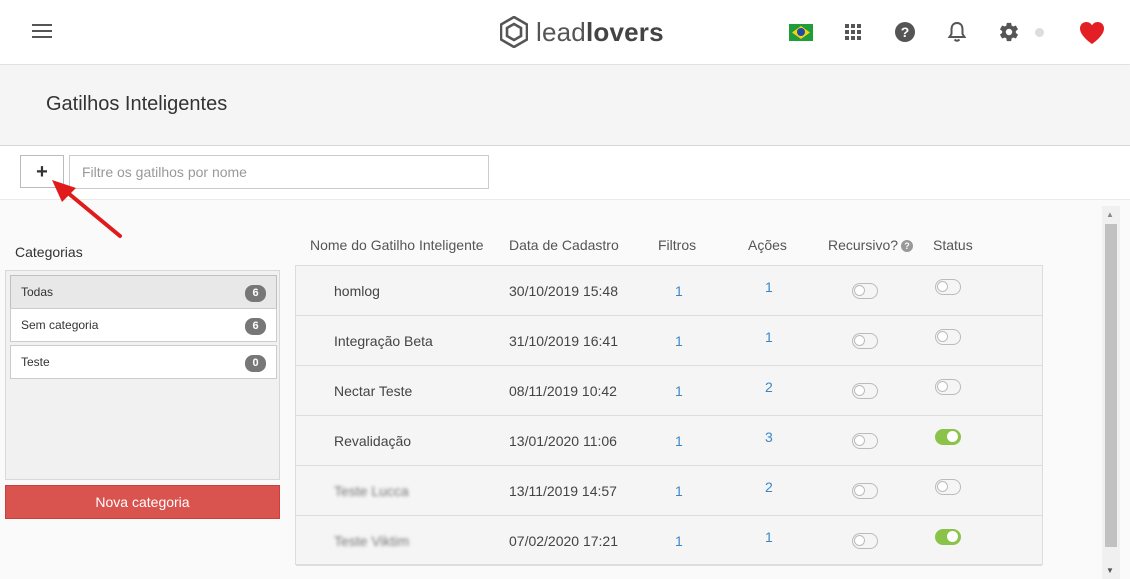 The image size is (1130, 579). Describe the element at coordinates (767, 245) in the screenshot. I see `column-header-actions: Ações` at that location.